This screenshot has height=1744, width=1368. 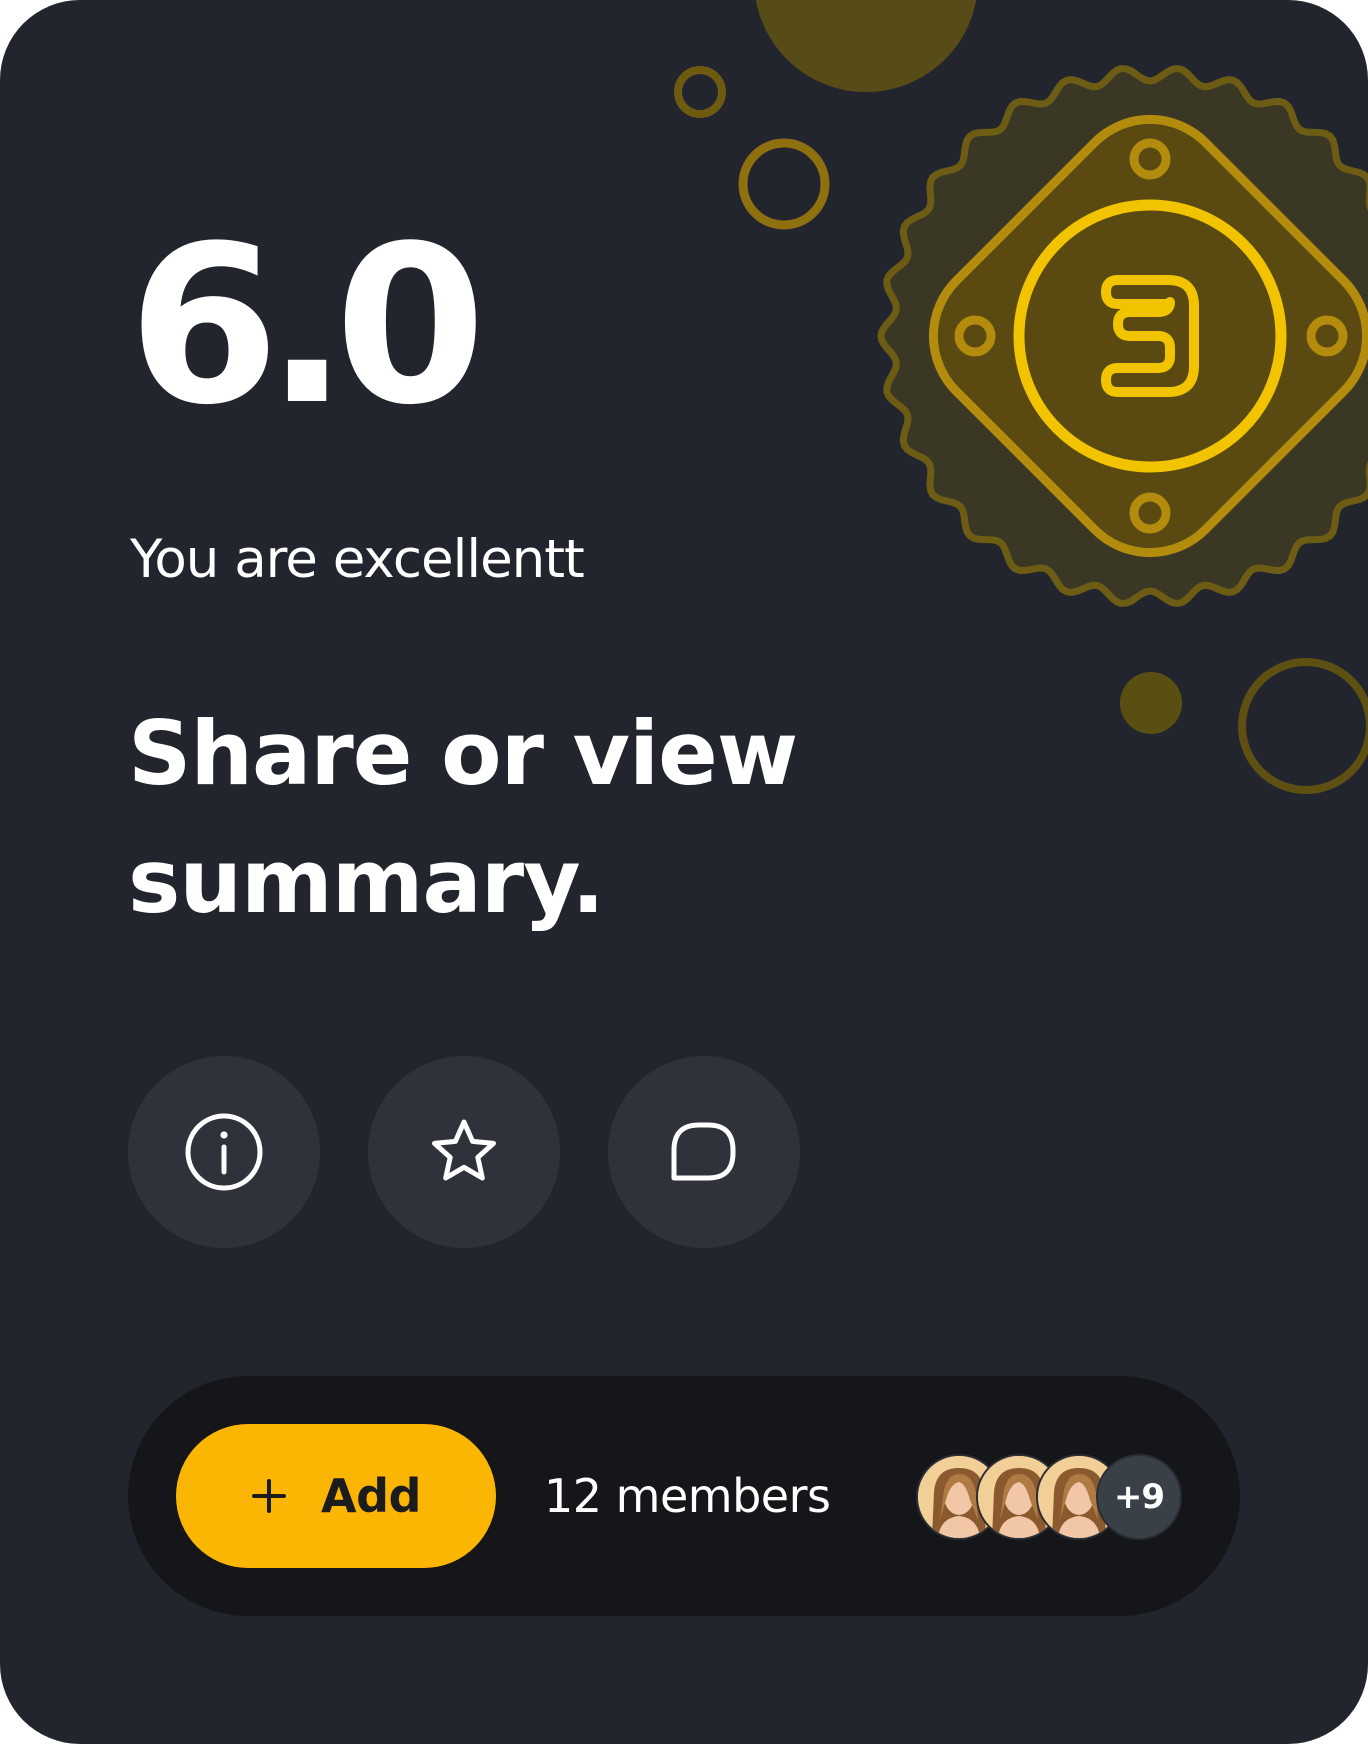 I want to click on plus-icon, so click(x=269, y=1496).